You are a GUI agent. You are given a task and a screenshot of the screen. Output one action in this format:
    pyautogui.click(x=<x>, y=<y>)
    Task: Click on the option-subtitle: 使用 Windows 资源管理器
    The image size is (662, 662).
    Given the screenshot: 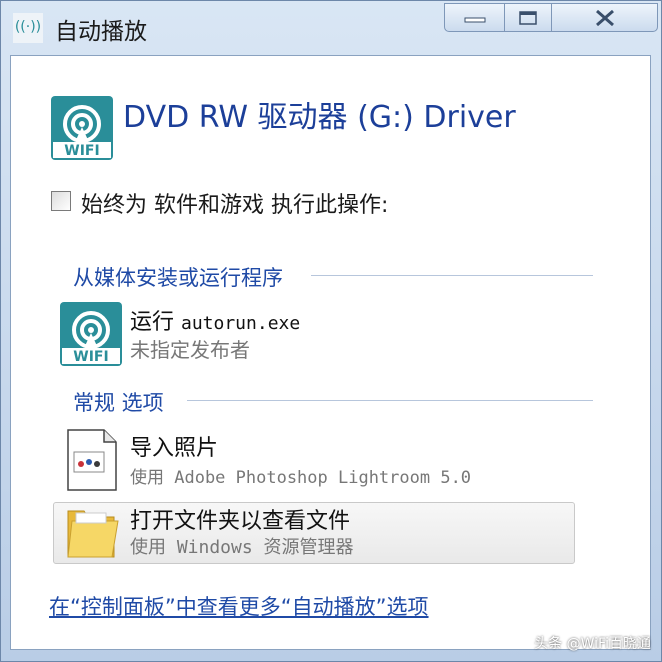 What is the action you would take?
    pyautogui.click(x=242, y=547)
    